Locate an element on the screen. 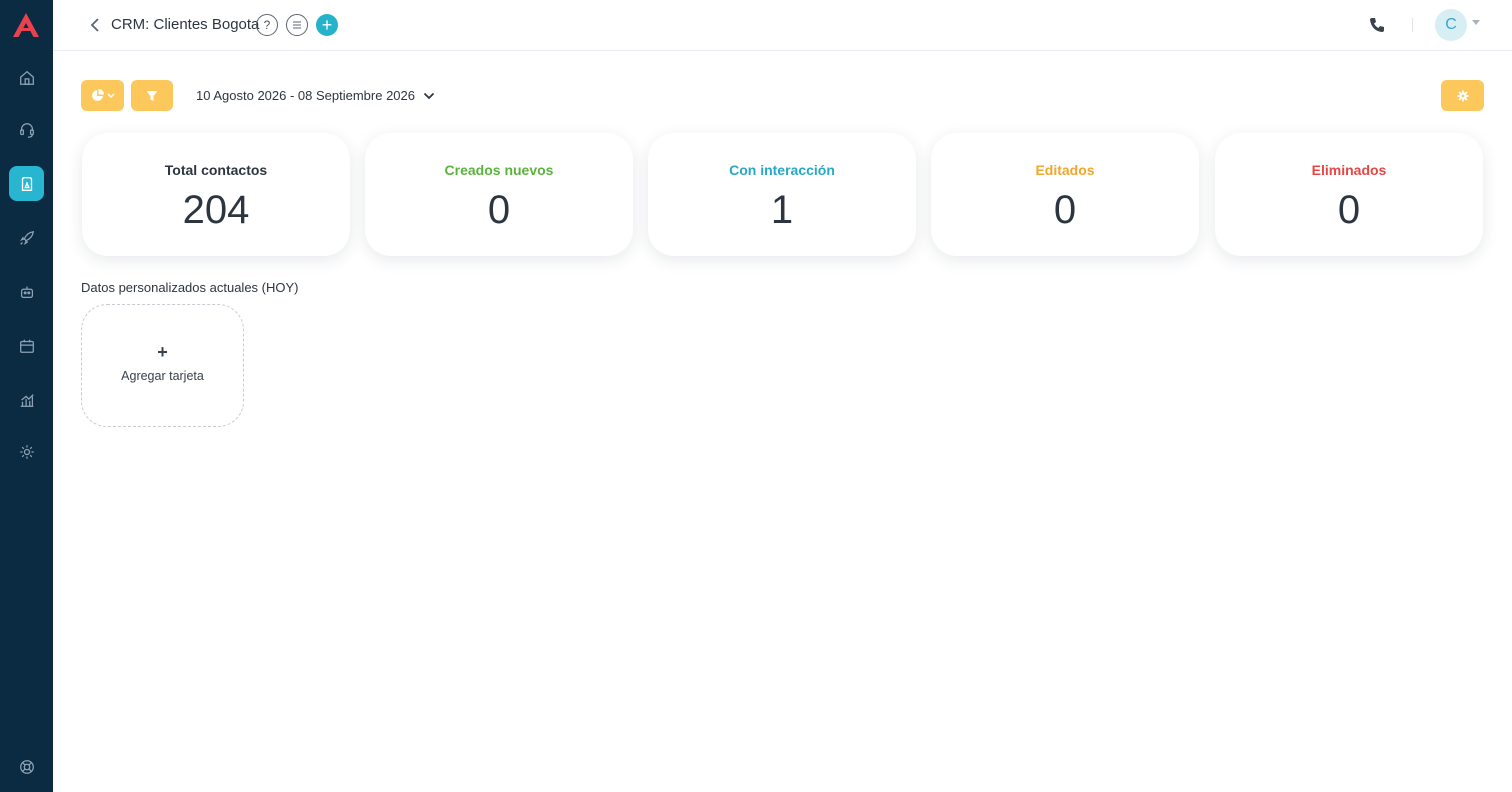  add-card-button: + Agregar tarjeta is located at coordinates (162, 365).